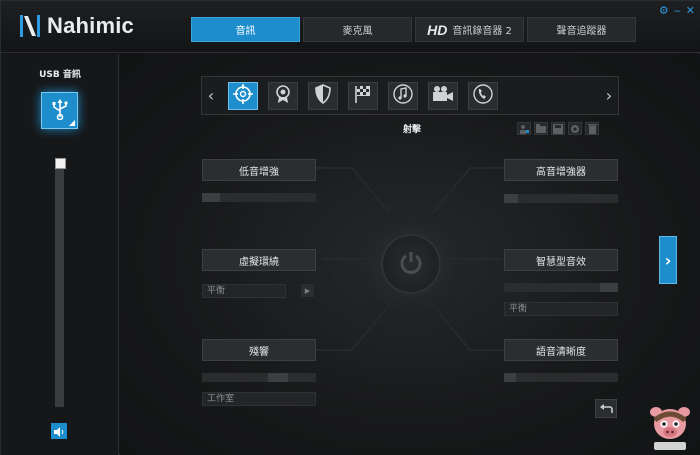  I want to click on tab-microphone: 麥克風, so click(357, 29).